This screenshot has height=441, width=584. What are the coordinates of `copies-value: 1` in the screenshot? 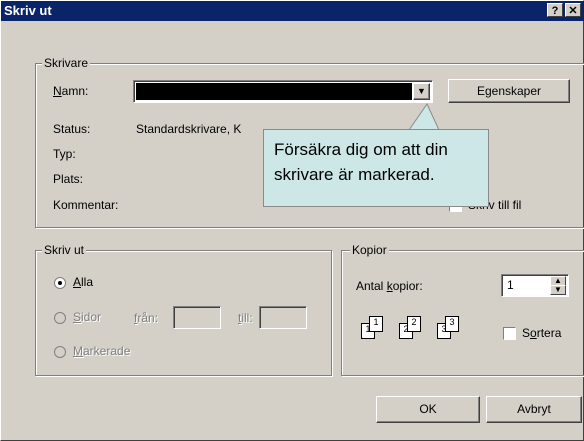 It's located at (510, 285).